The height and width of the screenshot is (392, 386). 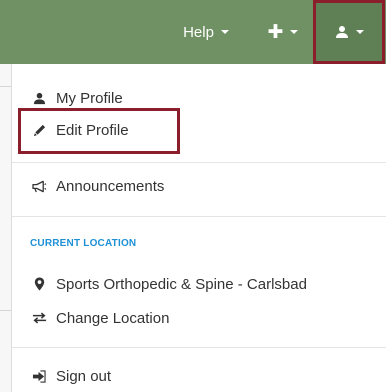 What do you see at coordinates (83, 243) in the screenshot?
I see `current-location-header: CURRENT LOCATION` at bounding box center [83, 243].